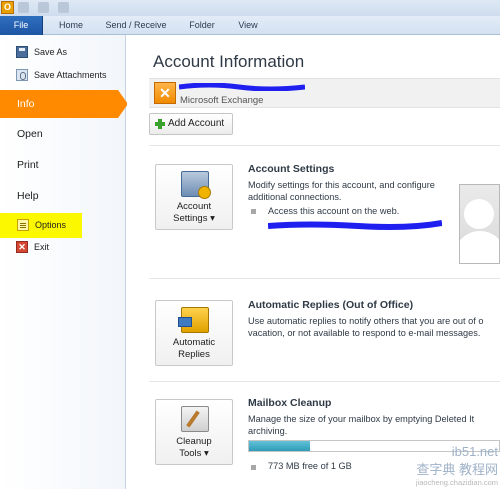 The height and width of the screenshot is (489, 500). What do you see at coordinates (222, 100) in the screenshot?
I see `account-type: Microsoft Exchange` at bounding box center [222, 100].